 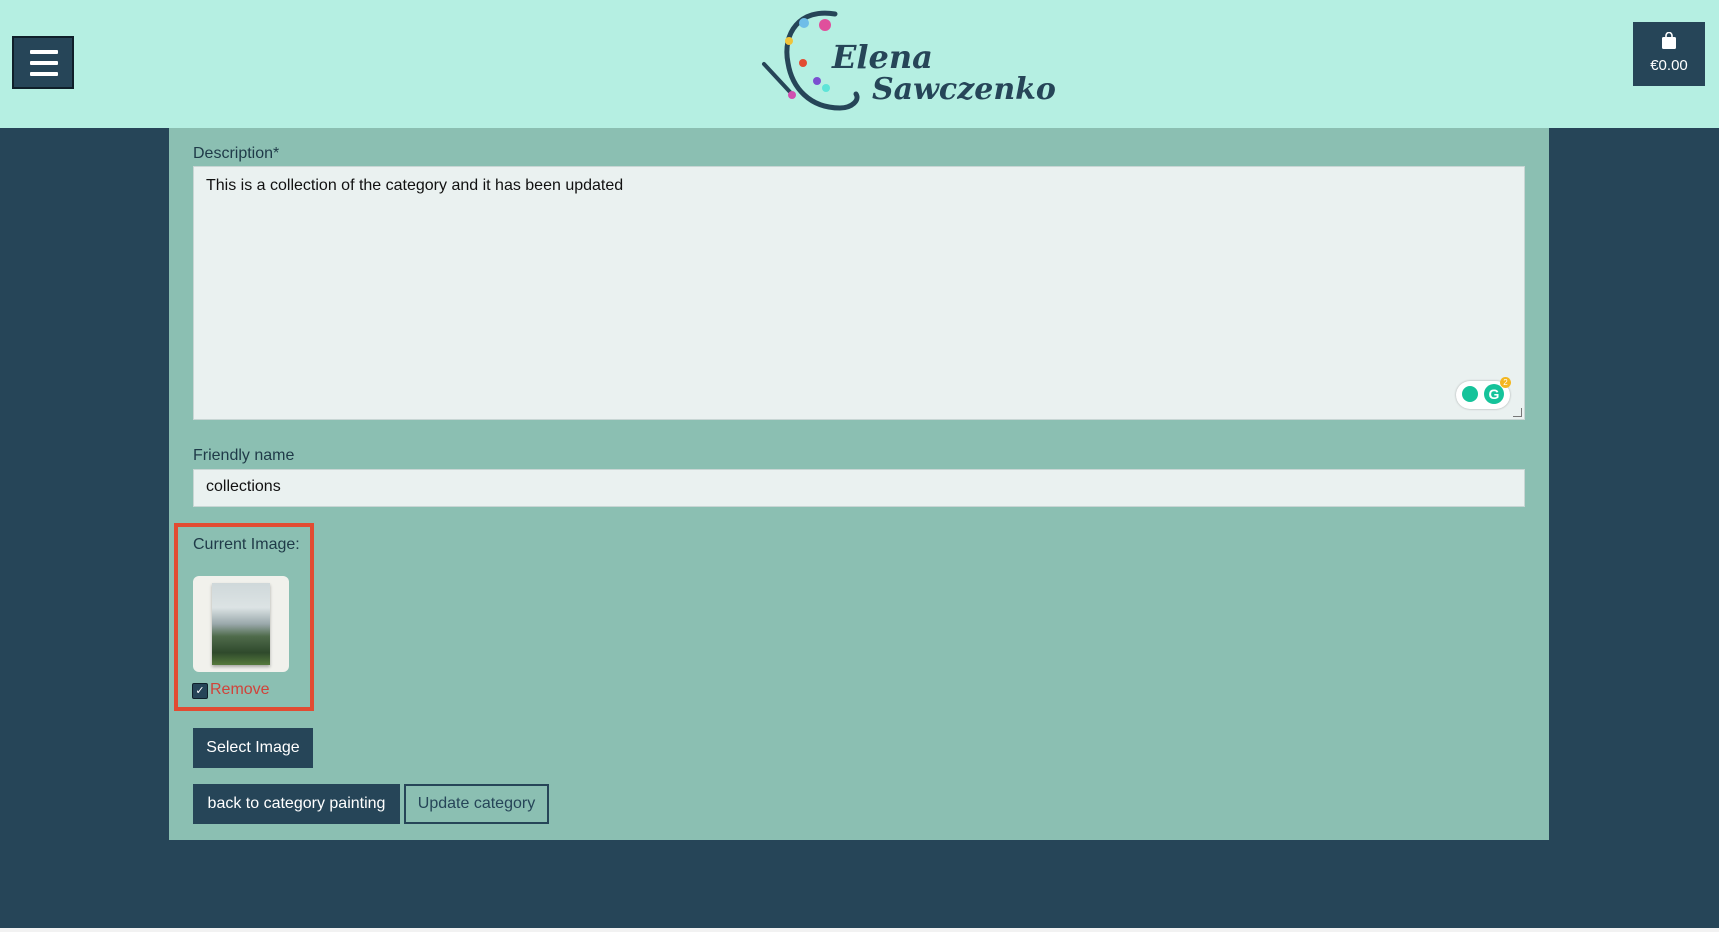 I want to click on shopping-bag-icon, so click(x=1669, y=40).